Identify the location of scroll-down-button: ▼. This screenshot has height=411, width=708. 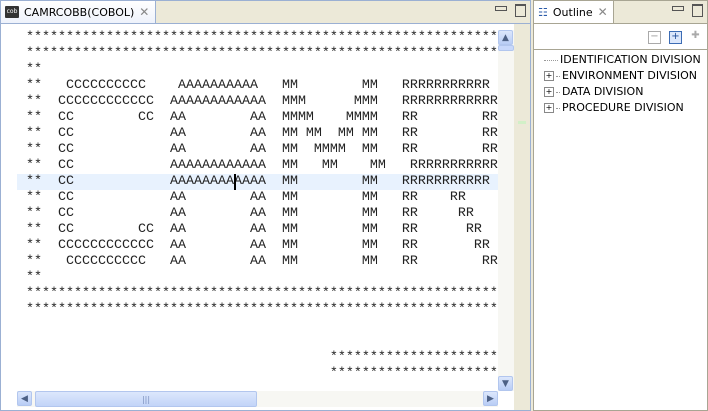
(505, 383).